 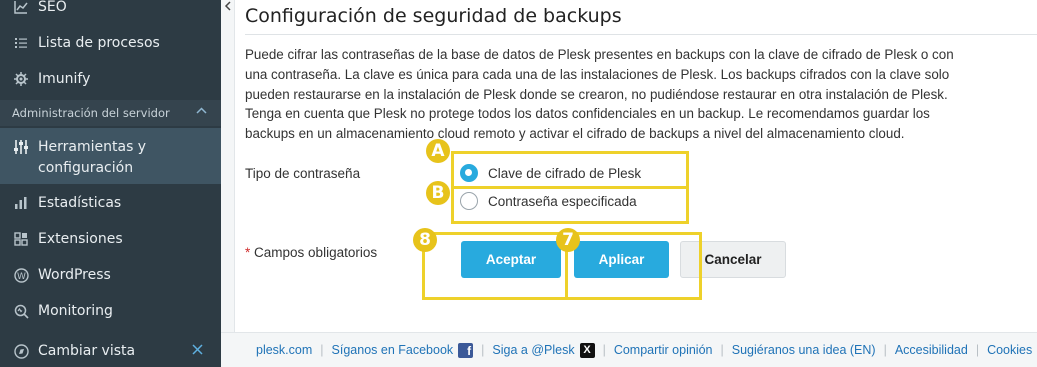 I want to click on sidebar-item-seo: SEO, so click(x=110, y=9).